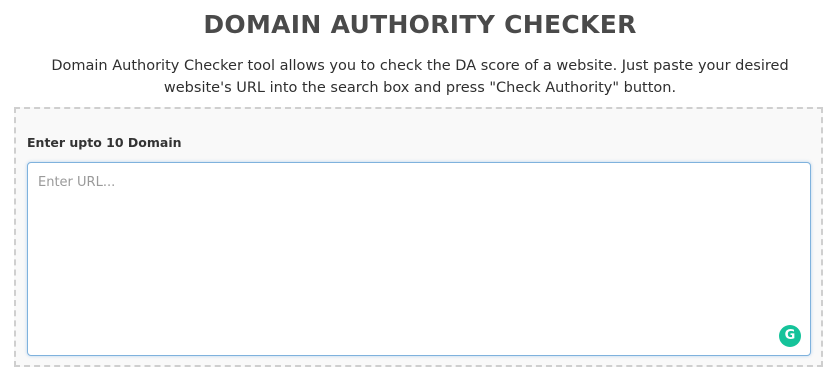 This screenshot has height=384, width=840. Describe the element at coordinates (790, 336) in the screenshot. I see `grammarly-icon: G` at that location.